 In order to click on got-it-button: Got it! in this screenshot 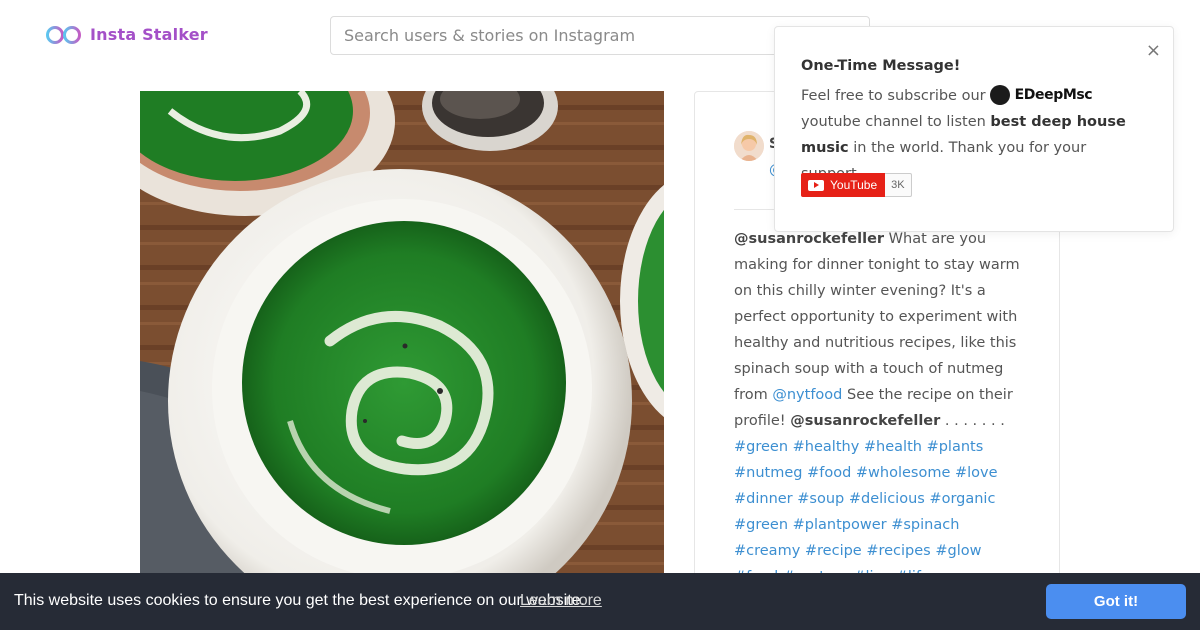, I will do `click(1116, 601)`.